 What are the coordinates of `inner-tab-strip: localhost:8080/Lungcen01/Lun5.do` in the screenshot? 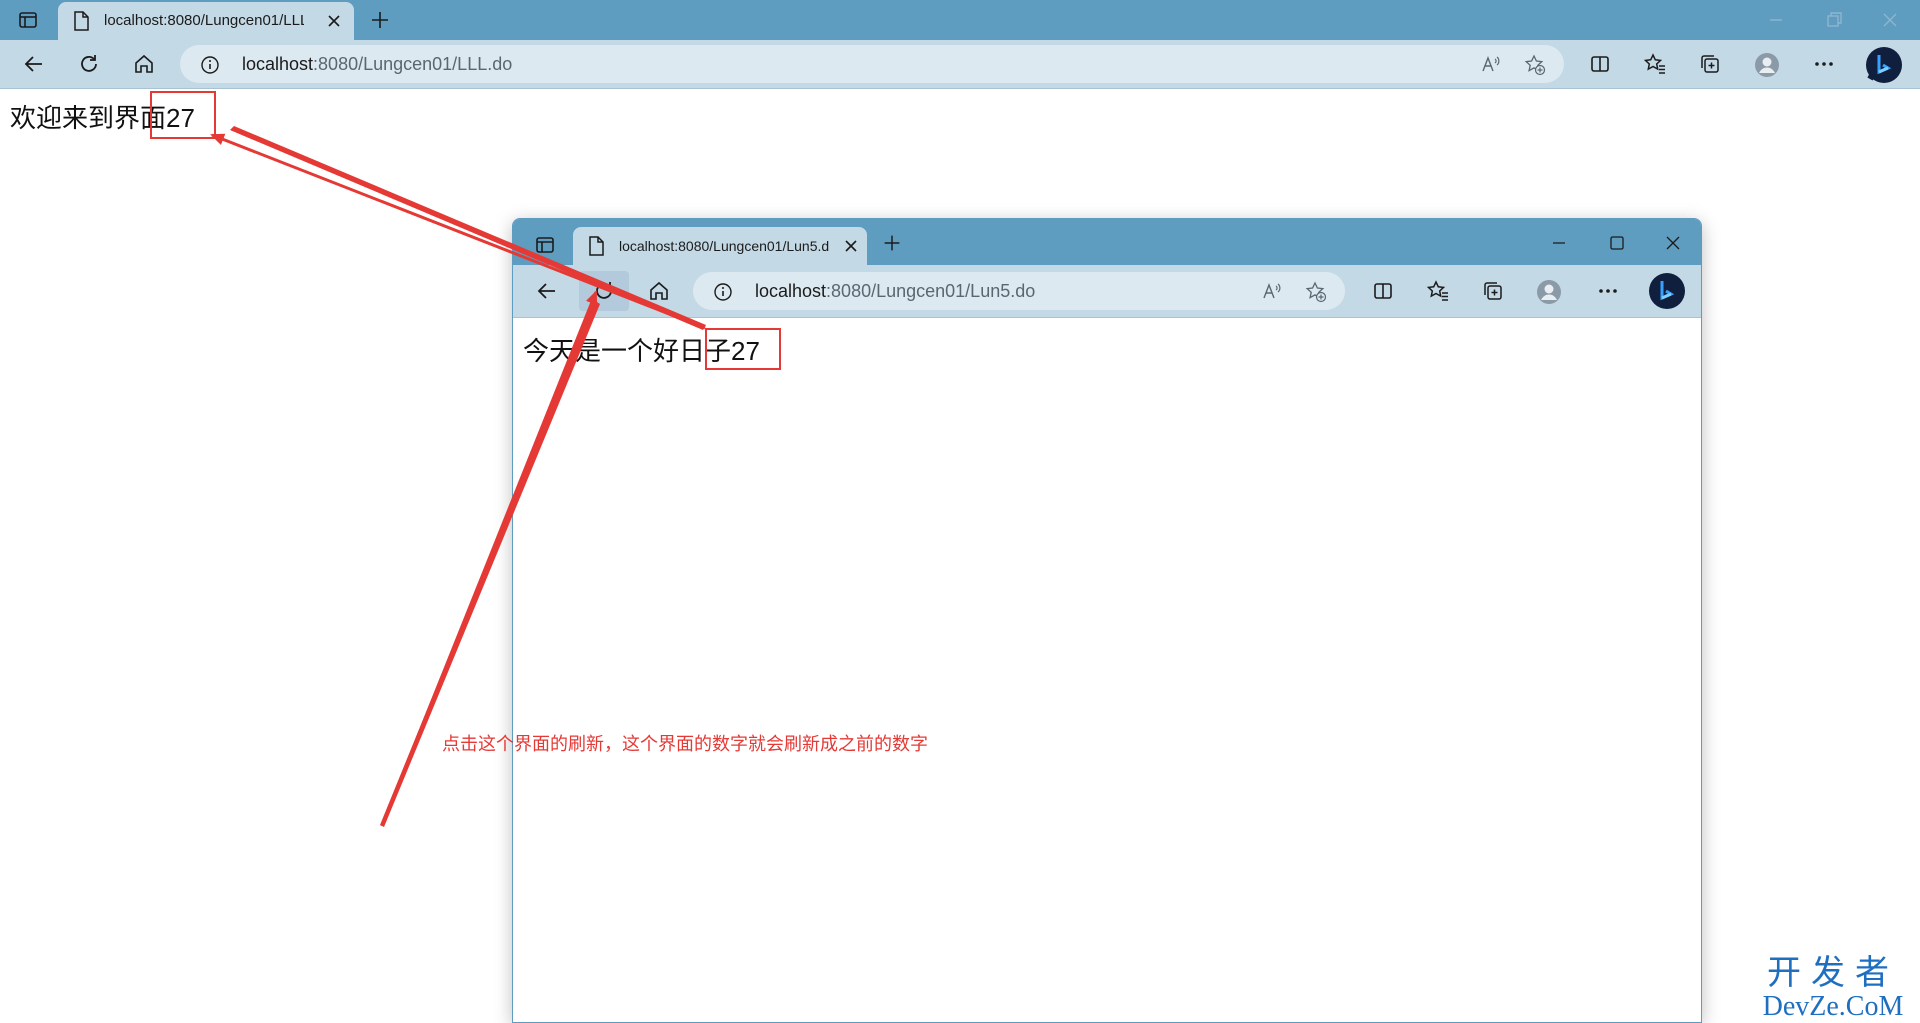 It's located at (1107, 242).